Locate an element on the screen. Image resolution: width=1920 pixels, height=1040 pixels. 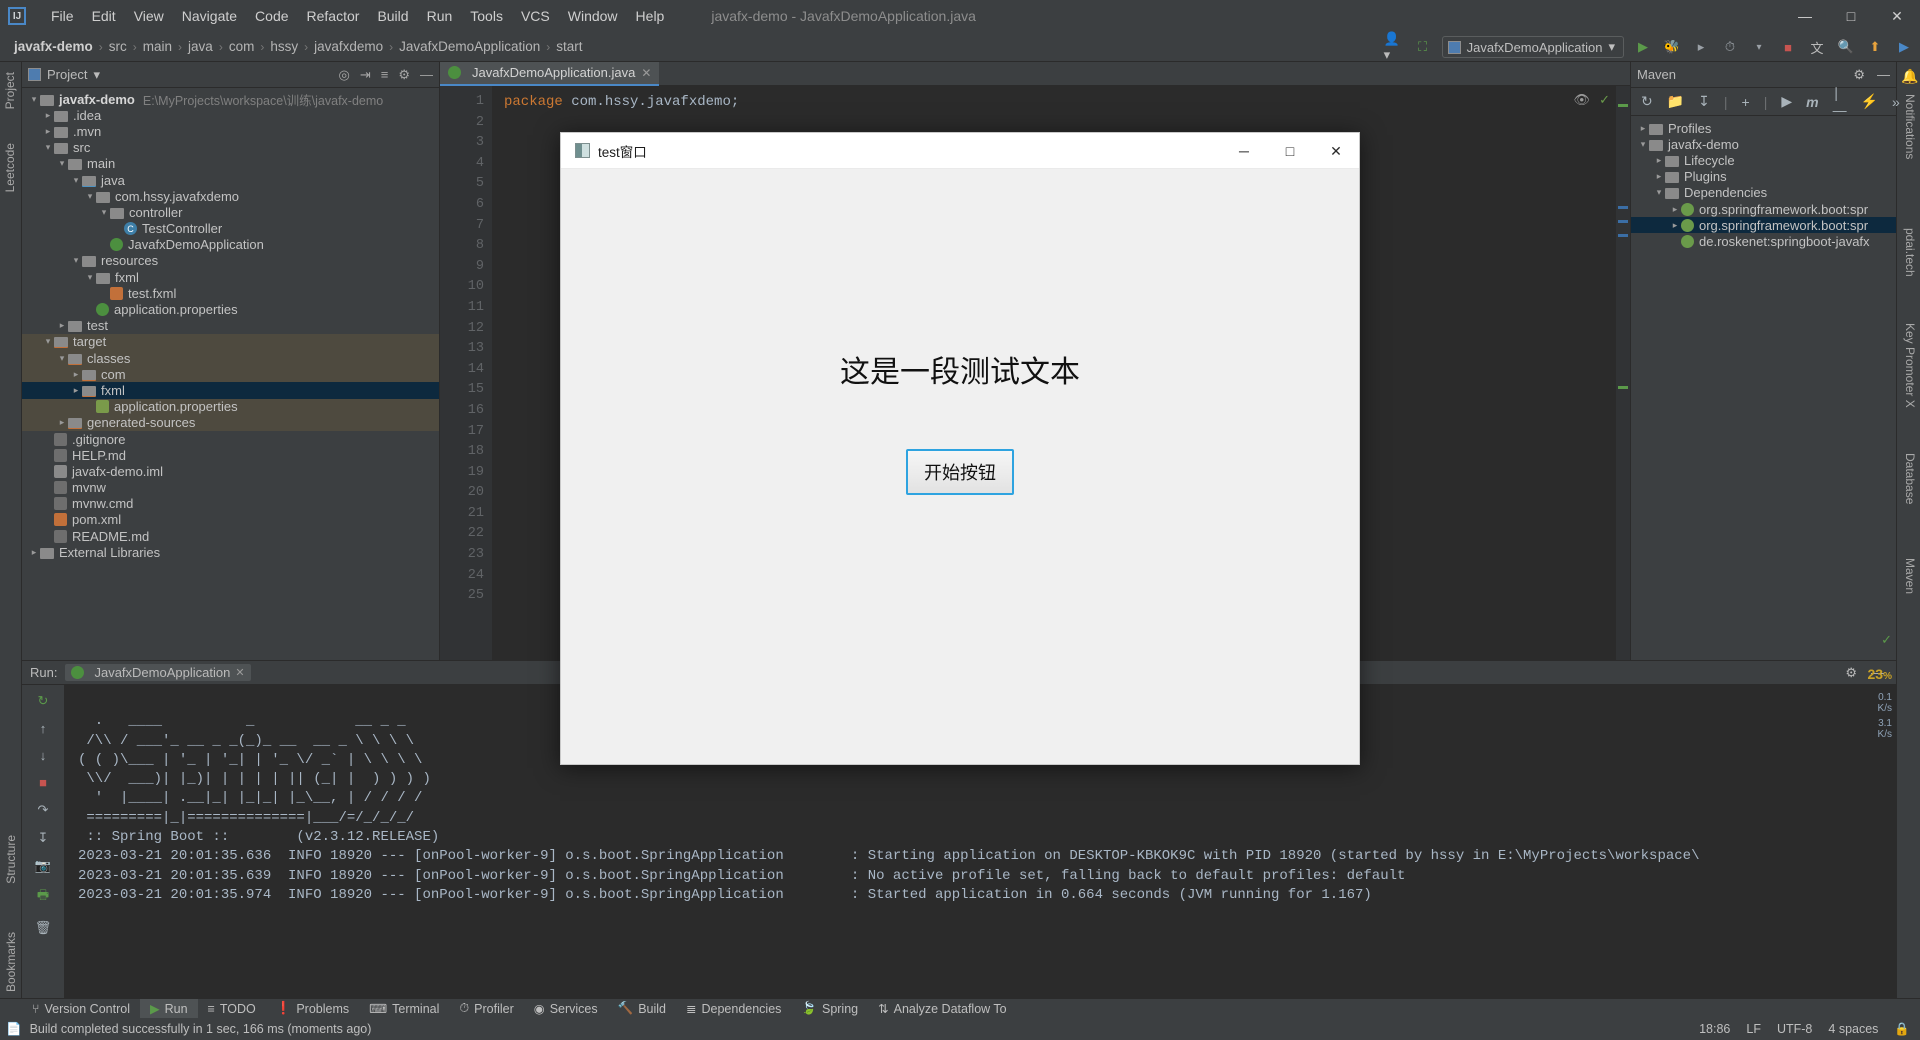
tool-window-problems: ❗ Problems is located at coordinates (312, 1009).